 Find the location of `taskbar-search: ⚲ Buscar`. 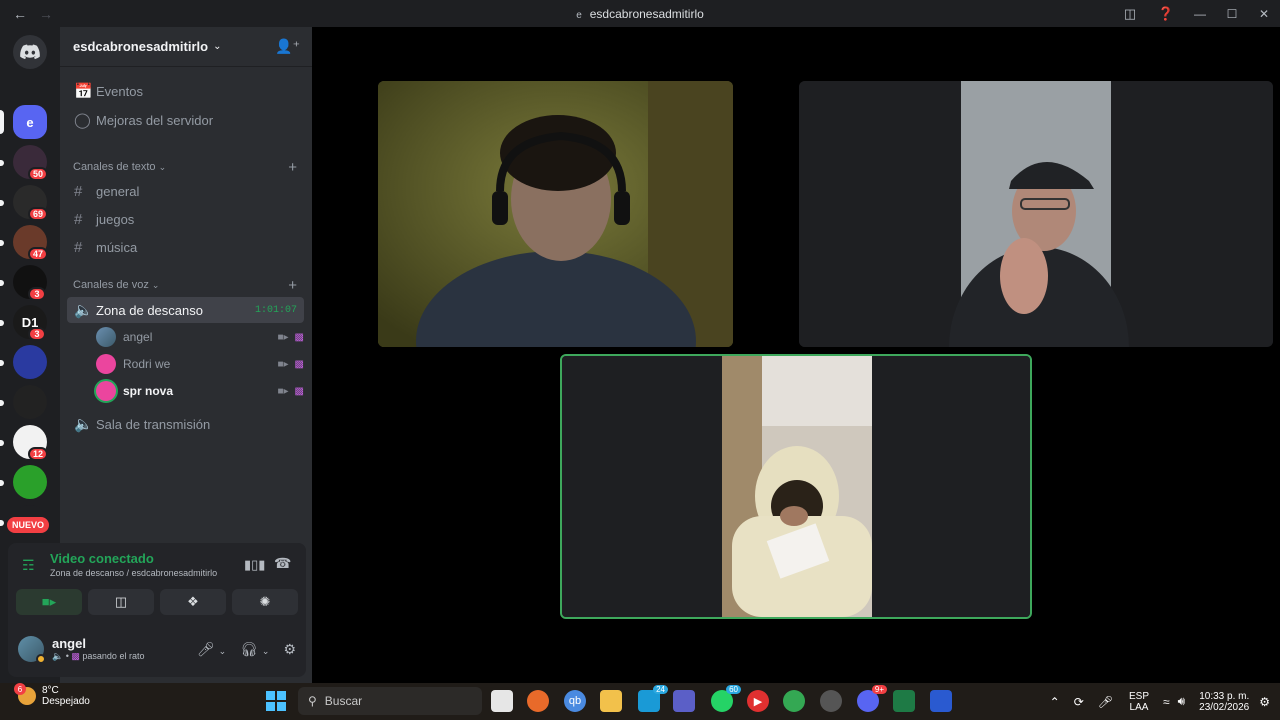

taskbar-search: ⚲ Buscar is located at coordinates (390, 701).